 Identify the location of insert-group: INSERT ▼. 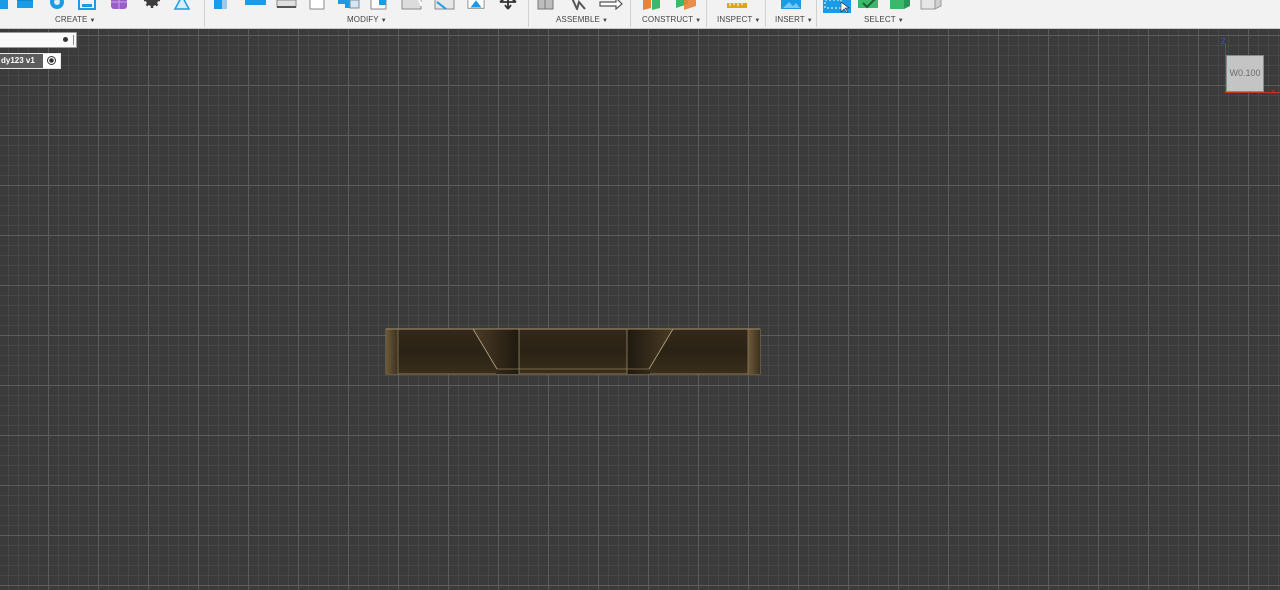
(791, 14).